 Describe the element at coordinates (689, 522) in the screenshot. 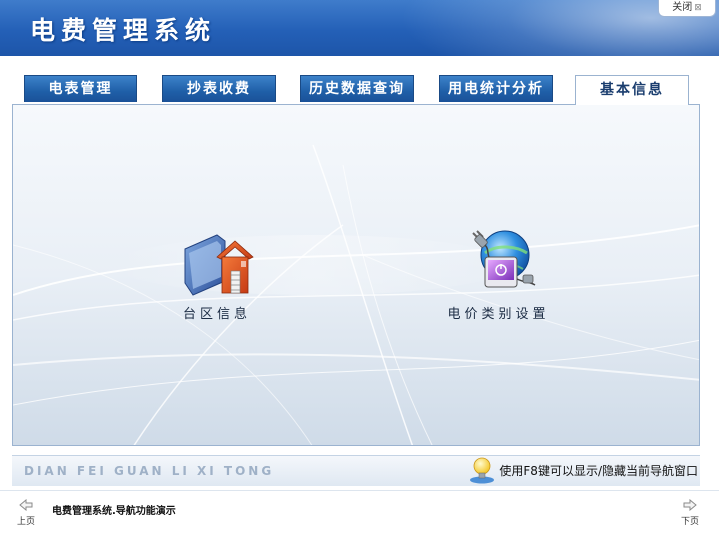

I see `next-page-label: 下页` at that location.